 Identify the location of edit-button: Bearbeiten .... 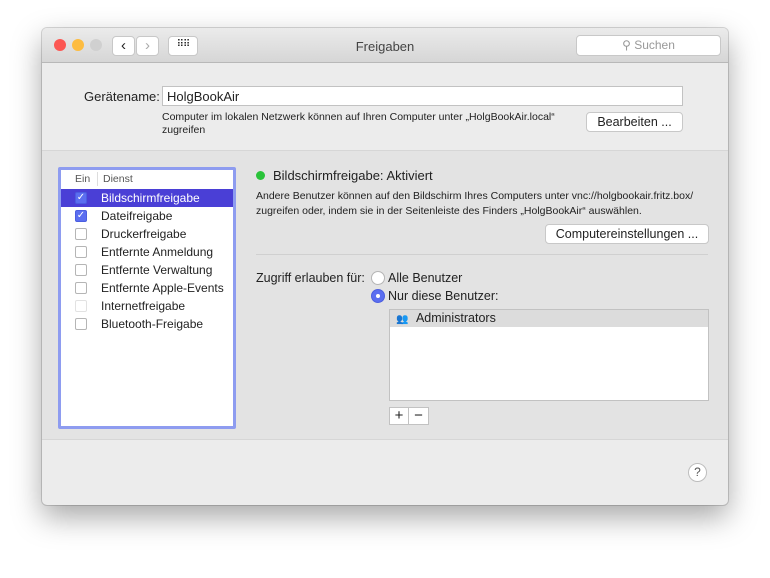
(634, 122).